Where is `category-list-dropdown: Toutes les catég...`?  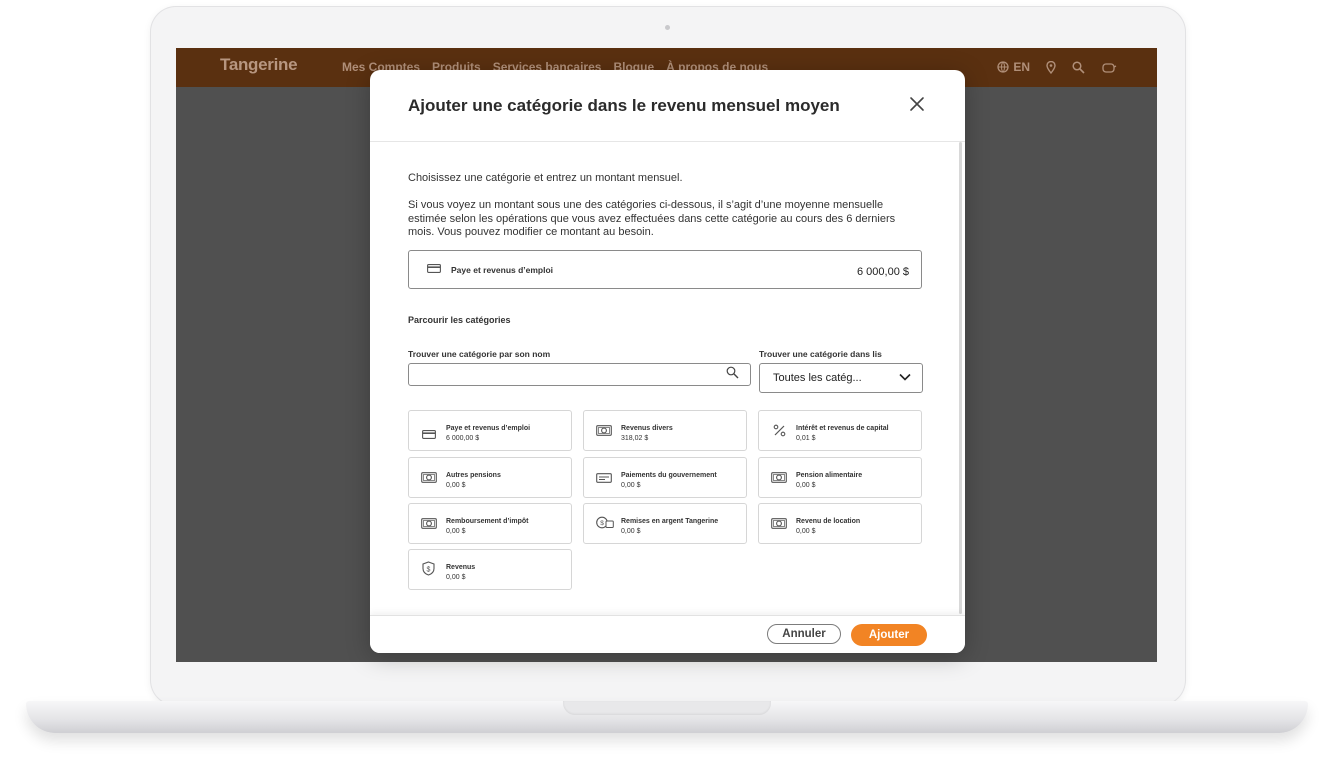 category-list-dropdown: Toutes les catég... is located at coordinates (841, 378).